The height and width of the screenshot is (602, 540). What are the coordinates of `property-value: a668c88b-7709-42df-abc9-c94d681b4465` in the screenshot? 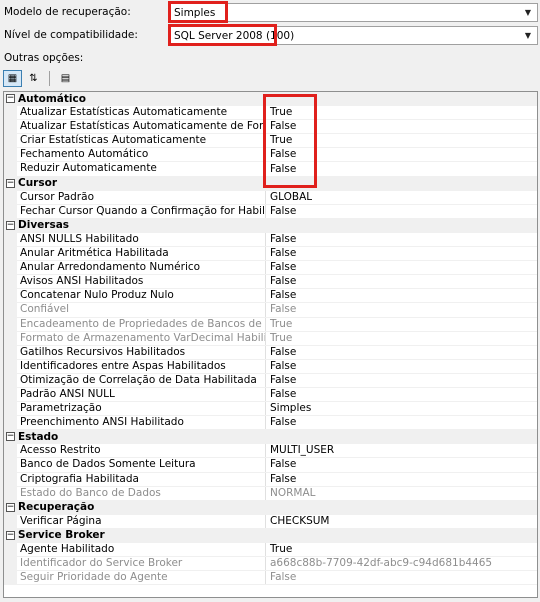 It's located at (381, 563).